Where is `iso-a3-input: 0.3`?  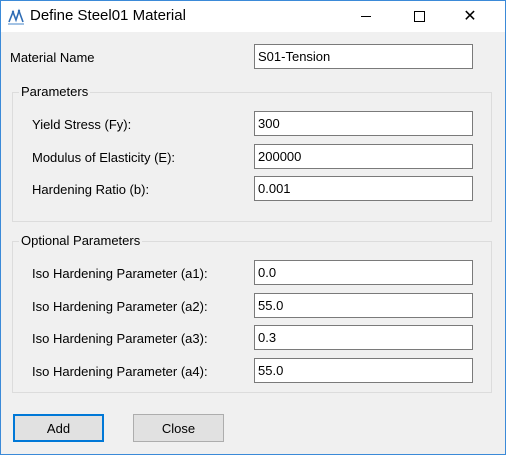
iso-a3-input: 0.3 is located at coordinates (363, 337).